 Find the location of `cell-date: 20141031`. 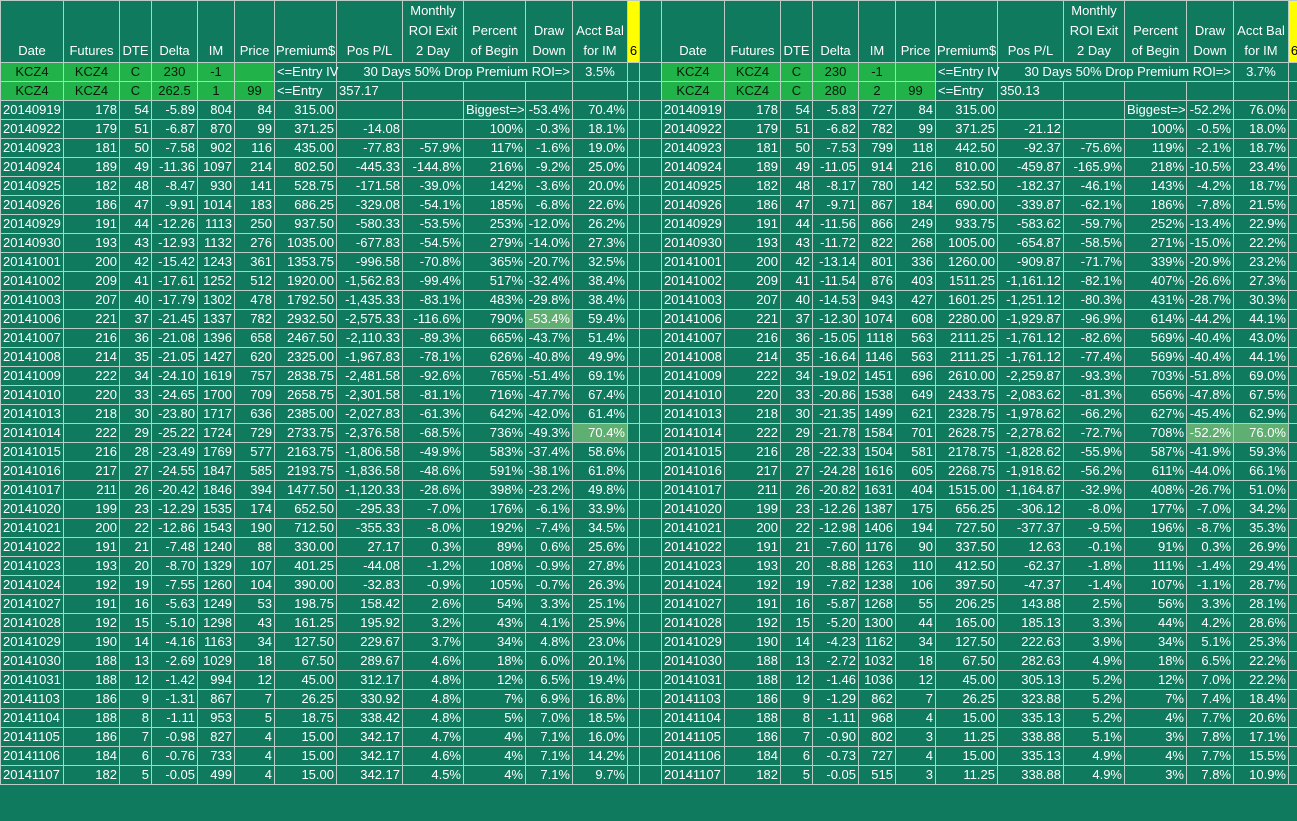

cell-date: 20141031 is located at coordinates (693, 680).